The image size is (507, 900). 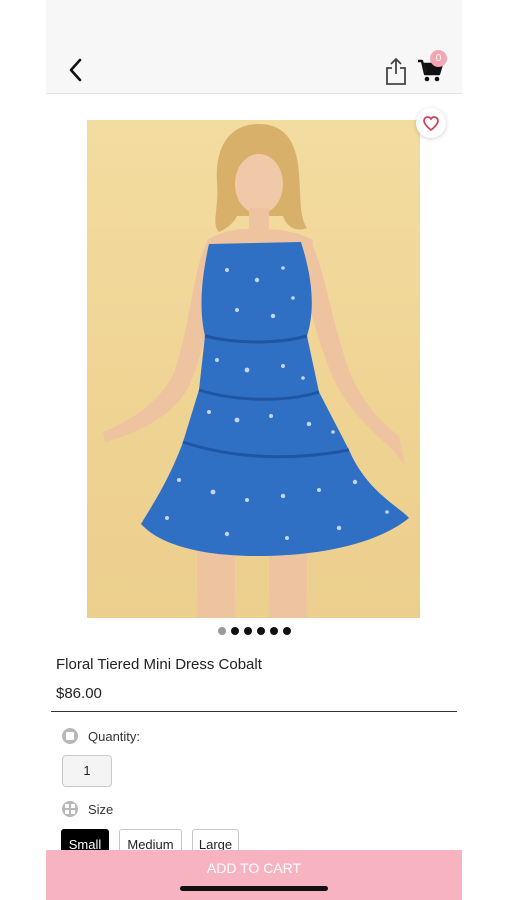 I want to click on heart-icon, so click(x=431, y=123).